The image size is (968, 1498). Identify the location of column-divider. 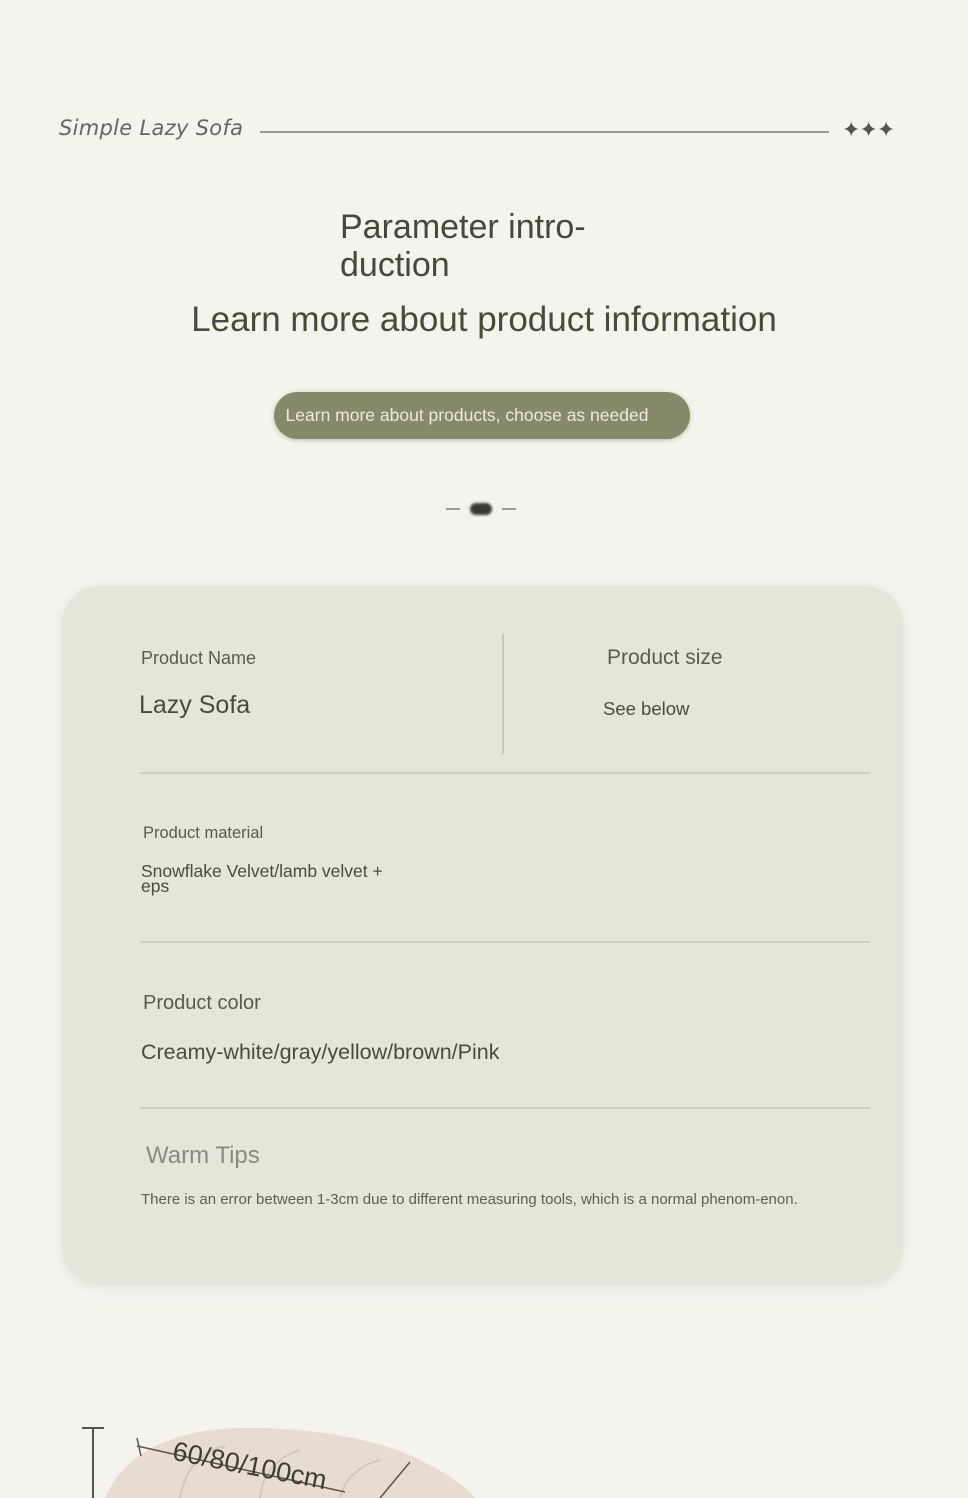
(503, 694).